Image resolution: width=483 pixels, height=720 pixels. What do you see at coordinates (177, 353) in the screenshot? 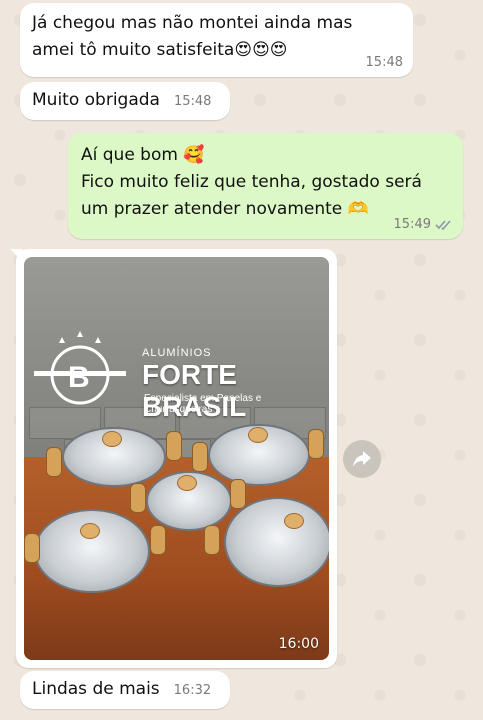
I see `logo-subtitle: ALUMÍNIOS` at bounding box center [177, 353].